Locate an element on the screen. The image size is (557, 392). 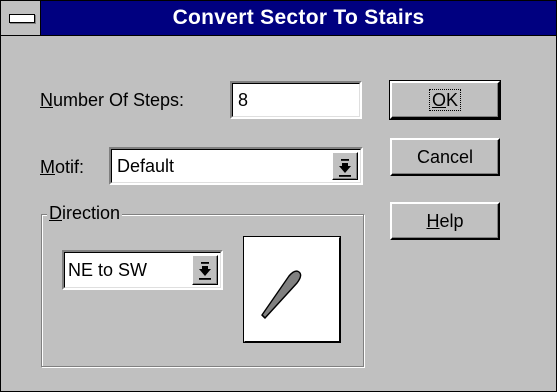
motif-value: Default is located at coordinates (146, 165).